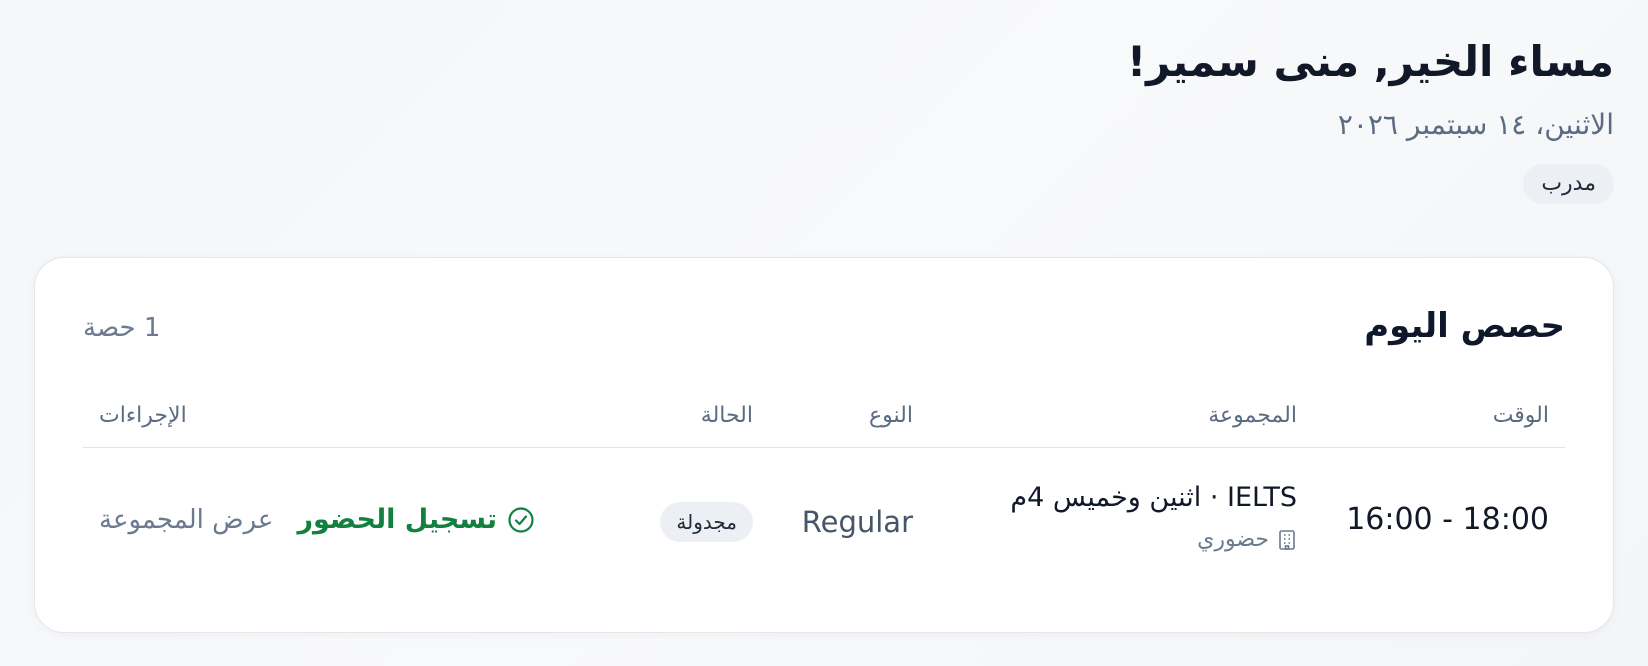 The image size is (1648, 666). What do you see at coordinates (521, 520) in the screenshot?
I see `check-circle-icon` at bounding box center [521, 520].